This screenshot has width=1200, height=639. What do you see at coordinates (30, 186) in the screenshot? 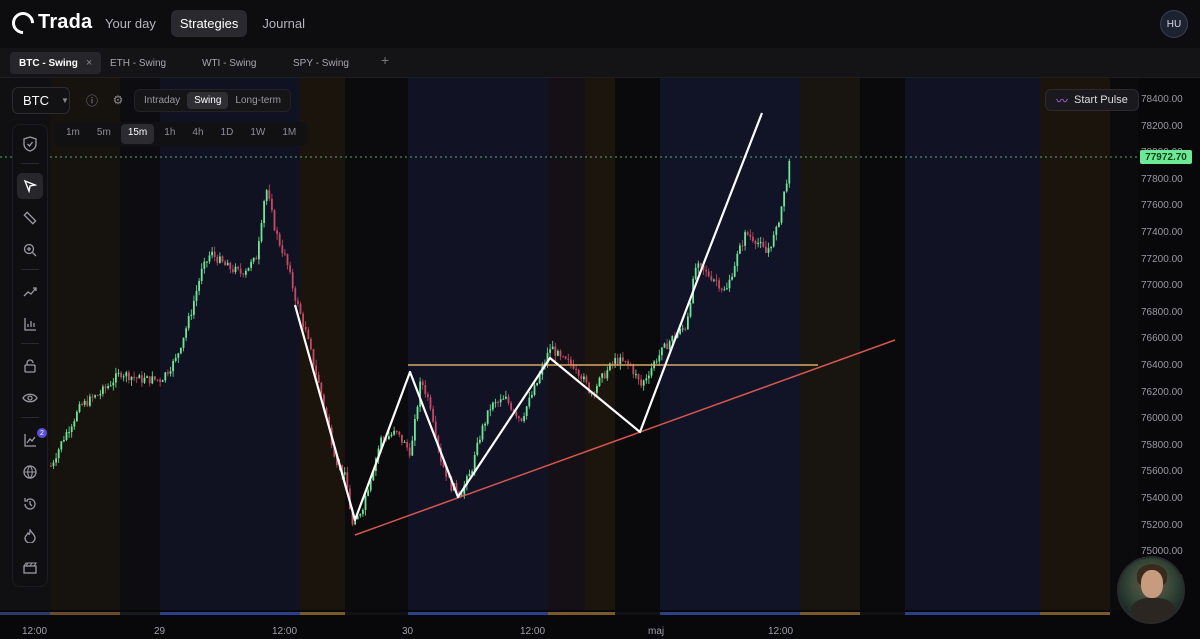
I see `cursor-icon` at bounding box center [30, 186].